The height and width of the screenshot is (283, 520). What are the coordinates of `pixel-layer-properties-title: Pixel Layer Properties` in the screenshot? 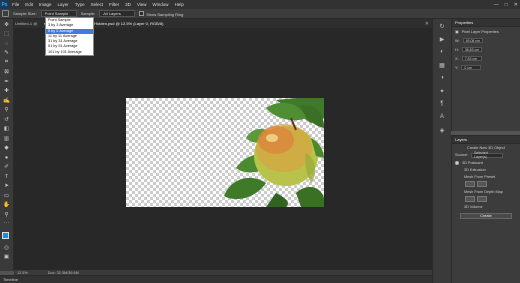 It's located at (480, 31).